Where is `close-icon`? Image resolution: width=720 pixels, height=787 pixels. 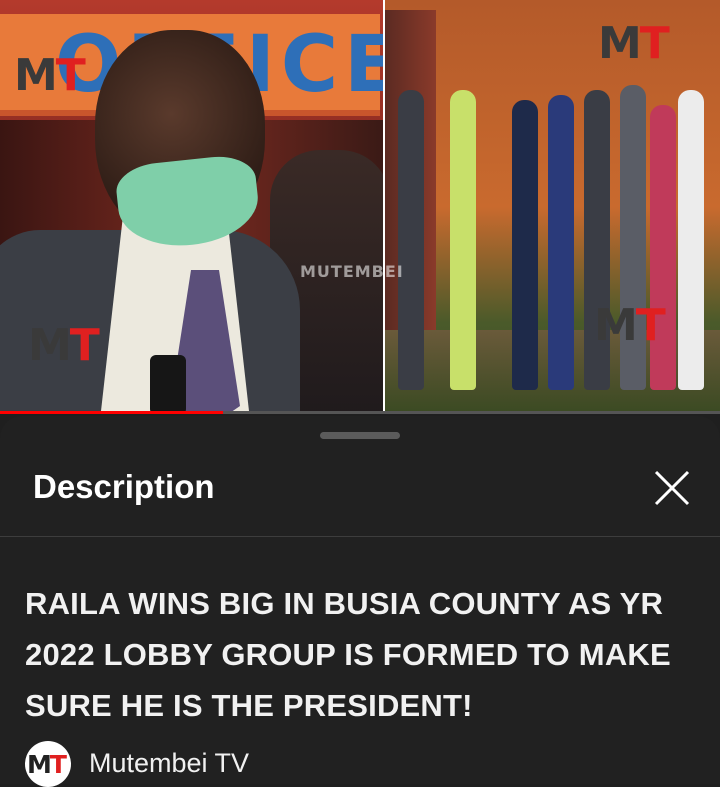 close-icon is located at coordinates (672, 488).